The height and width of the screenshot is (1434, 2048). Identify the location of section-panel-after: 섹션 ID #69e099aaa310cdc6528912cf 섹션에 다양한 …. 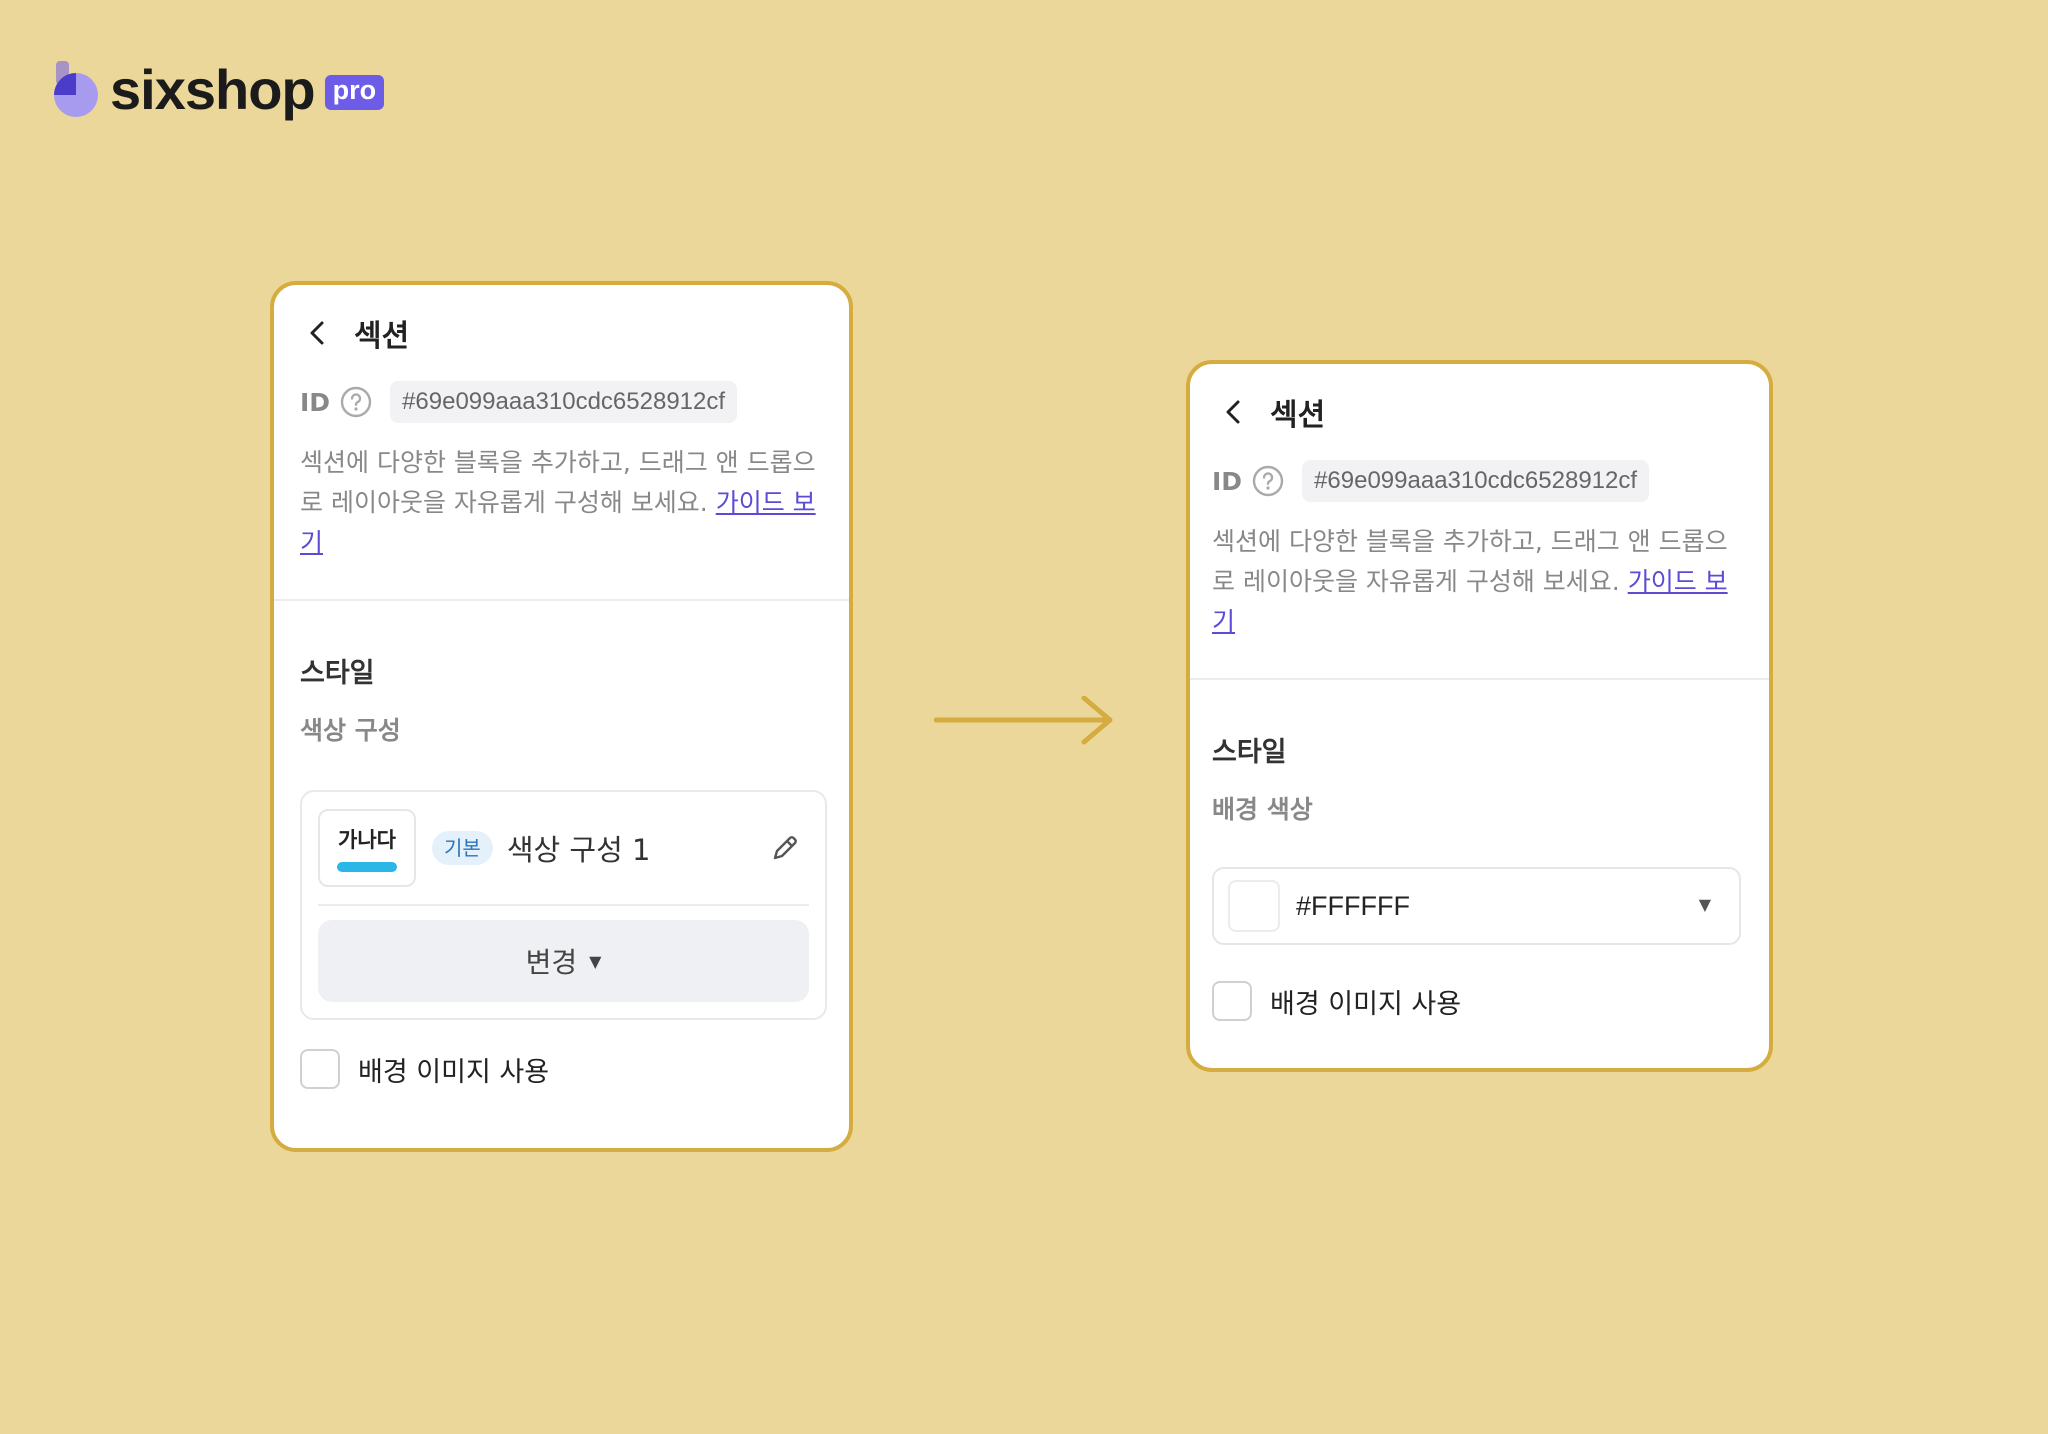
(1479, 716).